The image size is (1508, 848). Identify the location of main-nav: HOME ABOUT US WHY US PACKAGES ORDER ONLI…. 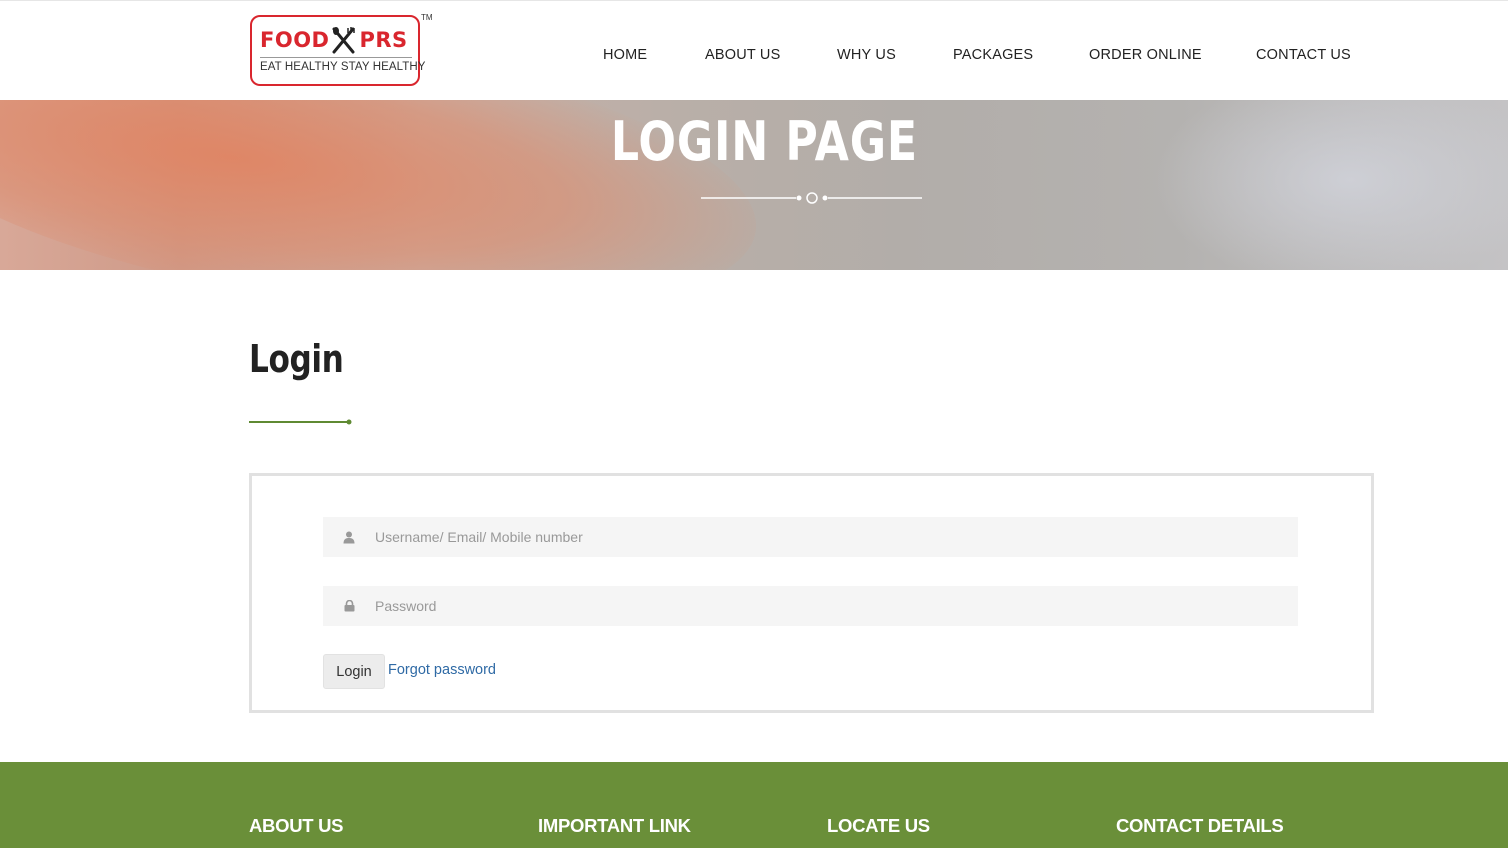
(754, 57).